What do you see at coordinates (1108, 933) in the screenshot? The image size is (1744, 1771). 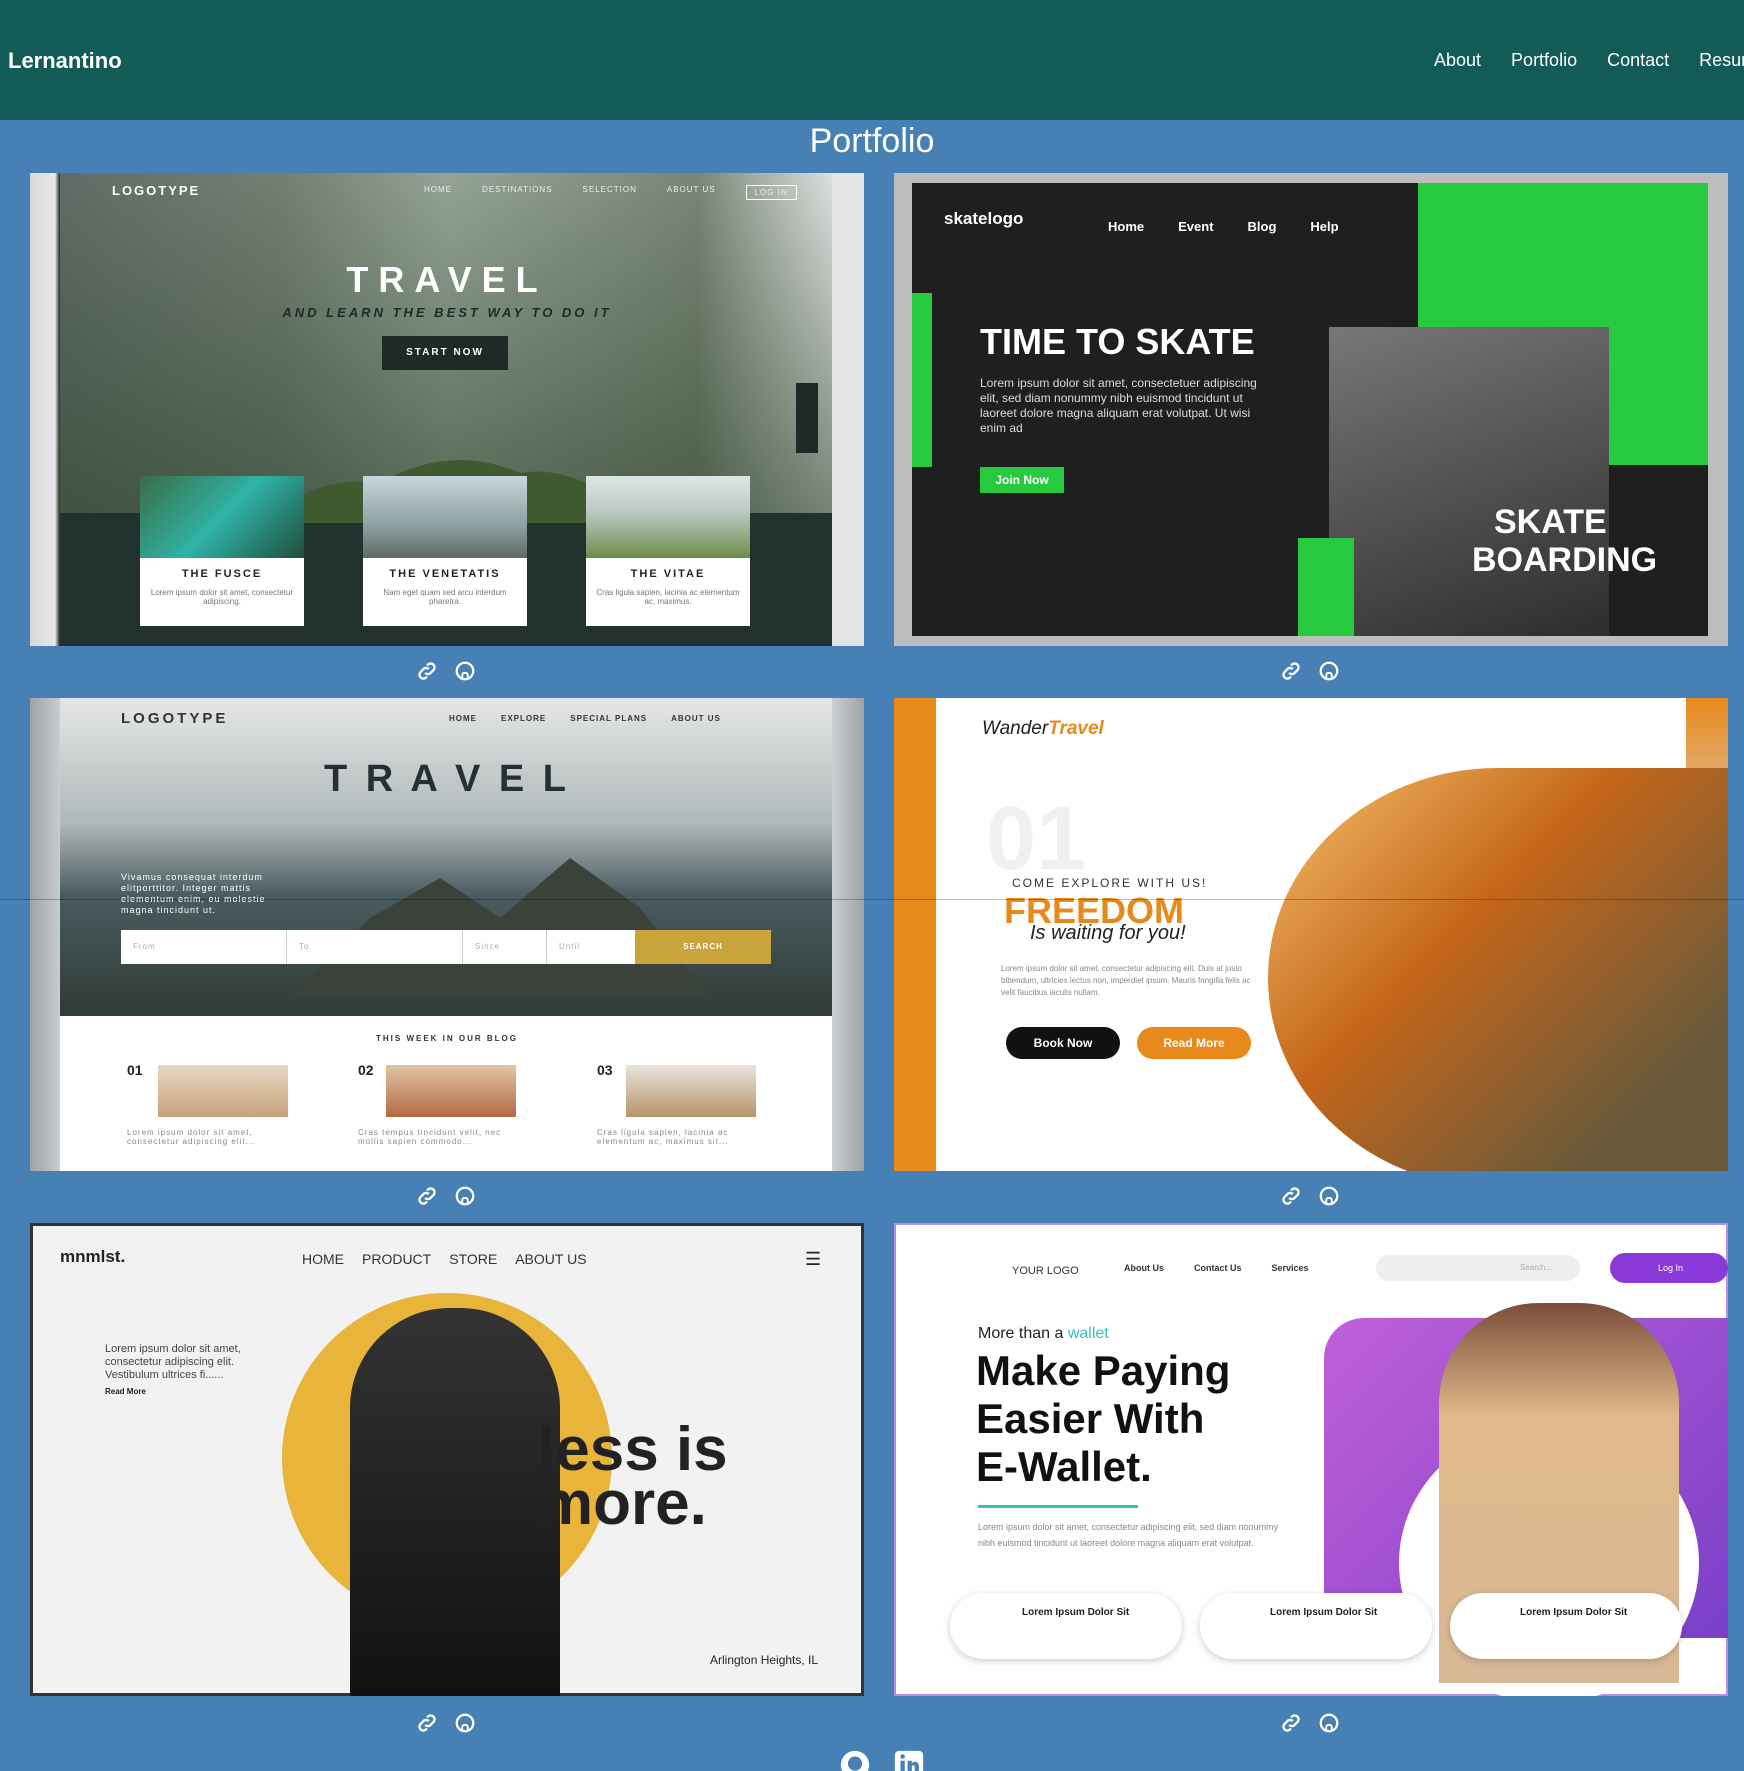 I see `hero-script: Is waiting for you!` at bounding box center [1108, 933].